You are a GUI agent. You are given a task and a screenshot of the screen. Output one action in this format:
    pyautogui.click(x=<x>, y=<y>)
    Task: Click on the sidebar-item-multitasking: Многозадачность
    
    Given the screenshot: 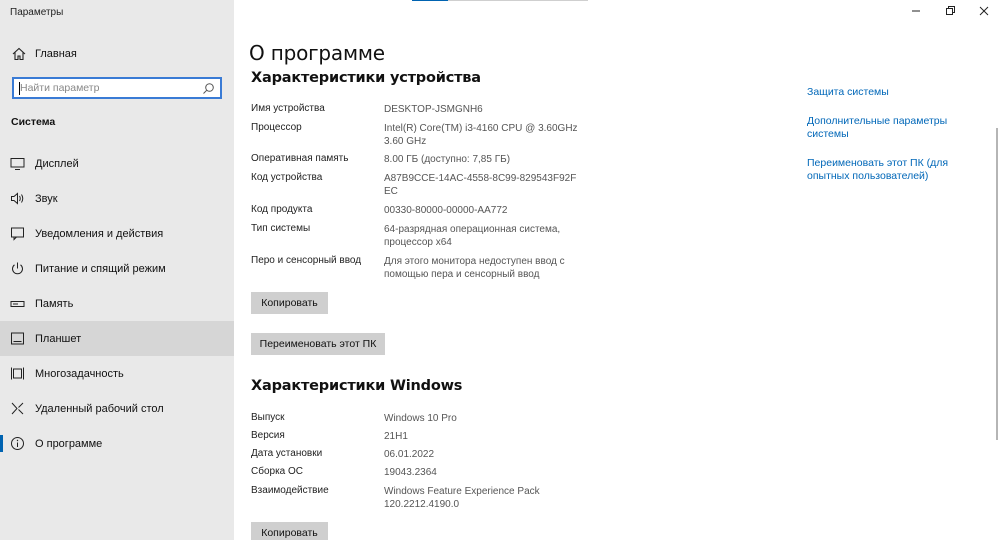 What is the action you would take?
    pyautogui.click(x=117, y=373)
    